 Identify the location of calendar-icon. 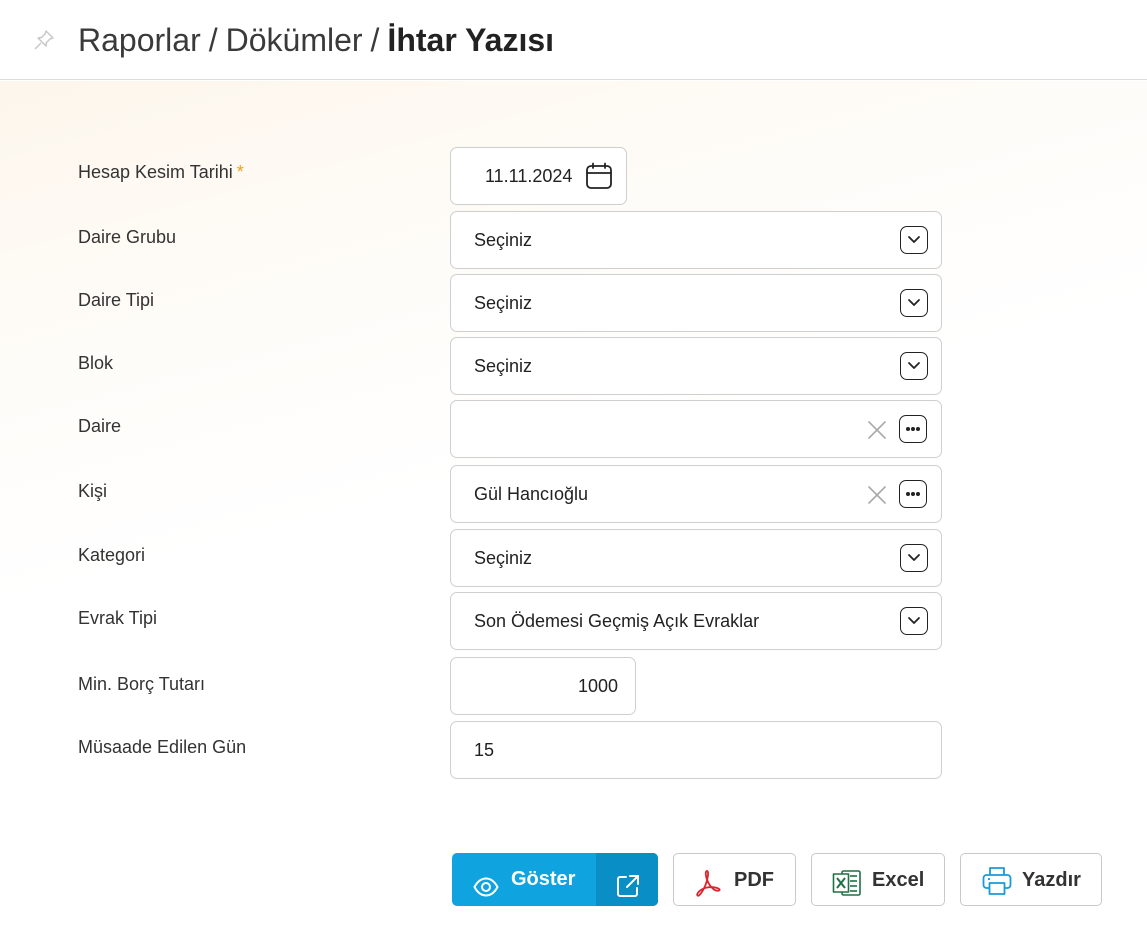
(599, 178).